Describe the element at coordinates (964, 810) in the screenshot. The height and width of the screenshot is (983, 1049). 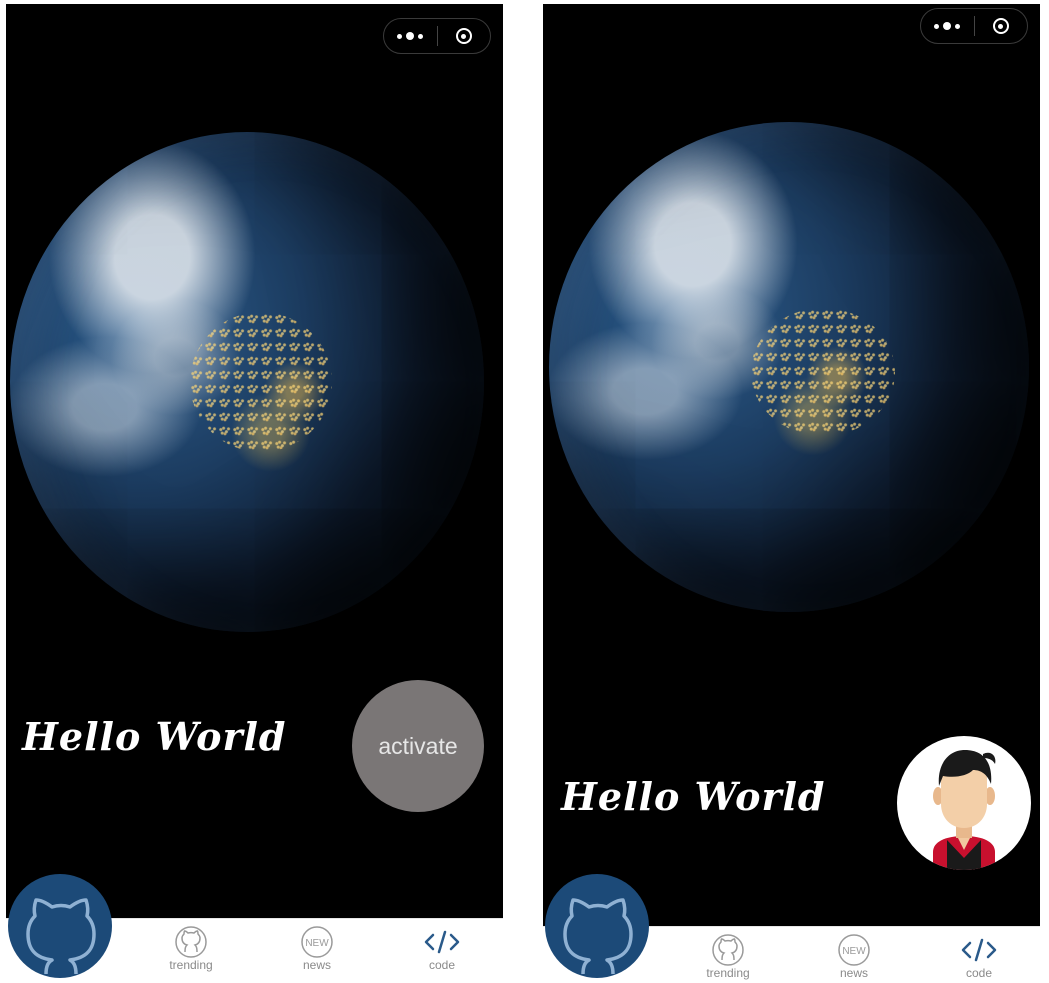
I see `avatar-icon` at that location.